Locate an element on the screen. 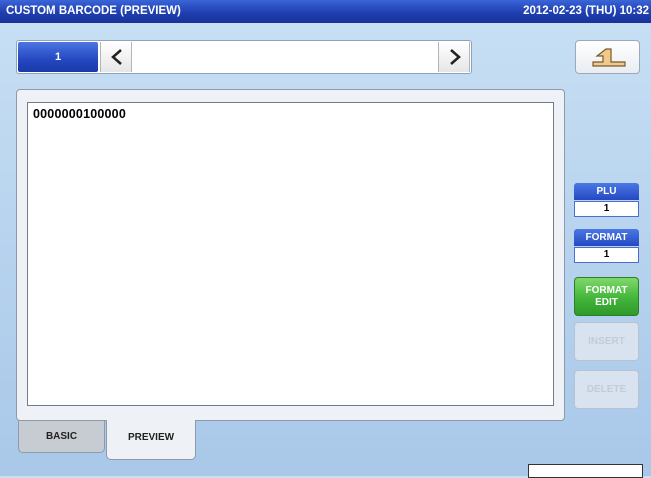  format-edit-button: FORMAT EDIT is located at coordinates (606, 296).